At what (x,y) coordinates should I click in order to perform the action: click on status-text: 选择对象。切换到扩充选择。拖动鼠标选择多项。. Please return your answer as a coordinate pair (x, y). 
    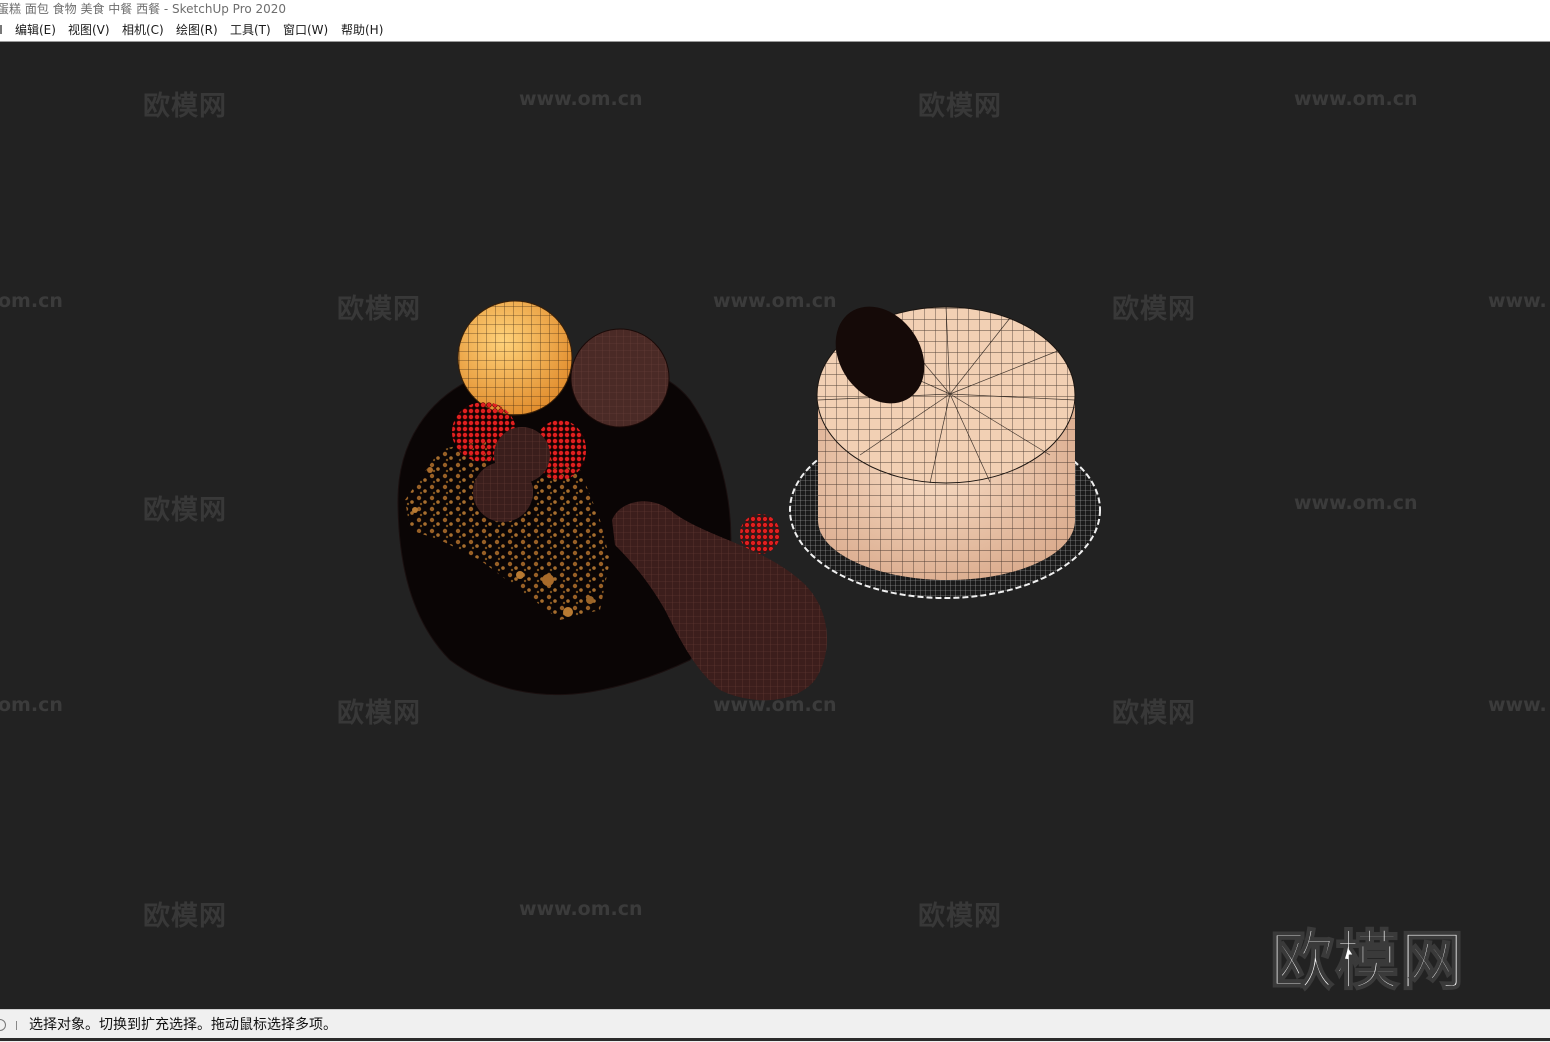
    Looking at the image, I should click on (183, 1025).